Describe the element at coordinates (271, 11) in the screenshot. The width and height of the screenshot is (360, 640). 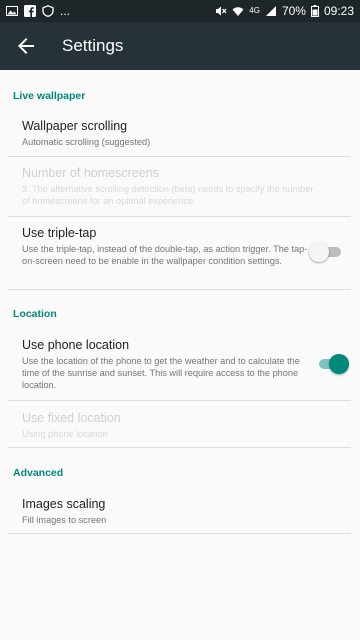
I see `signal-icon` at that location.